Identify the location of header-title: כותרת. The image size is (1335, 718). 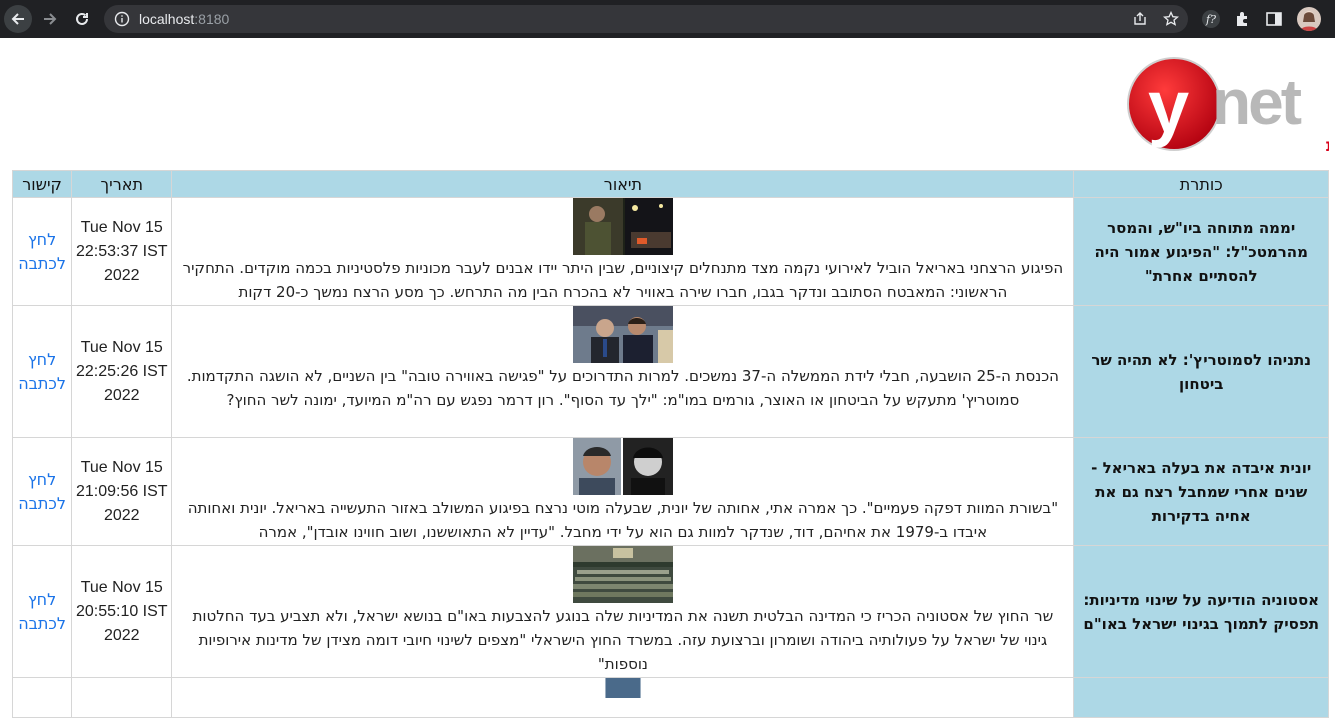
(1201, 184).